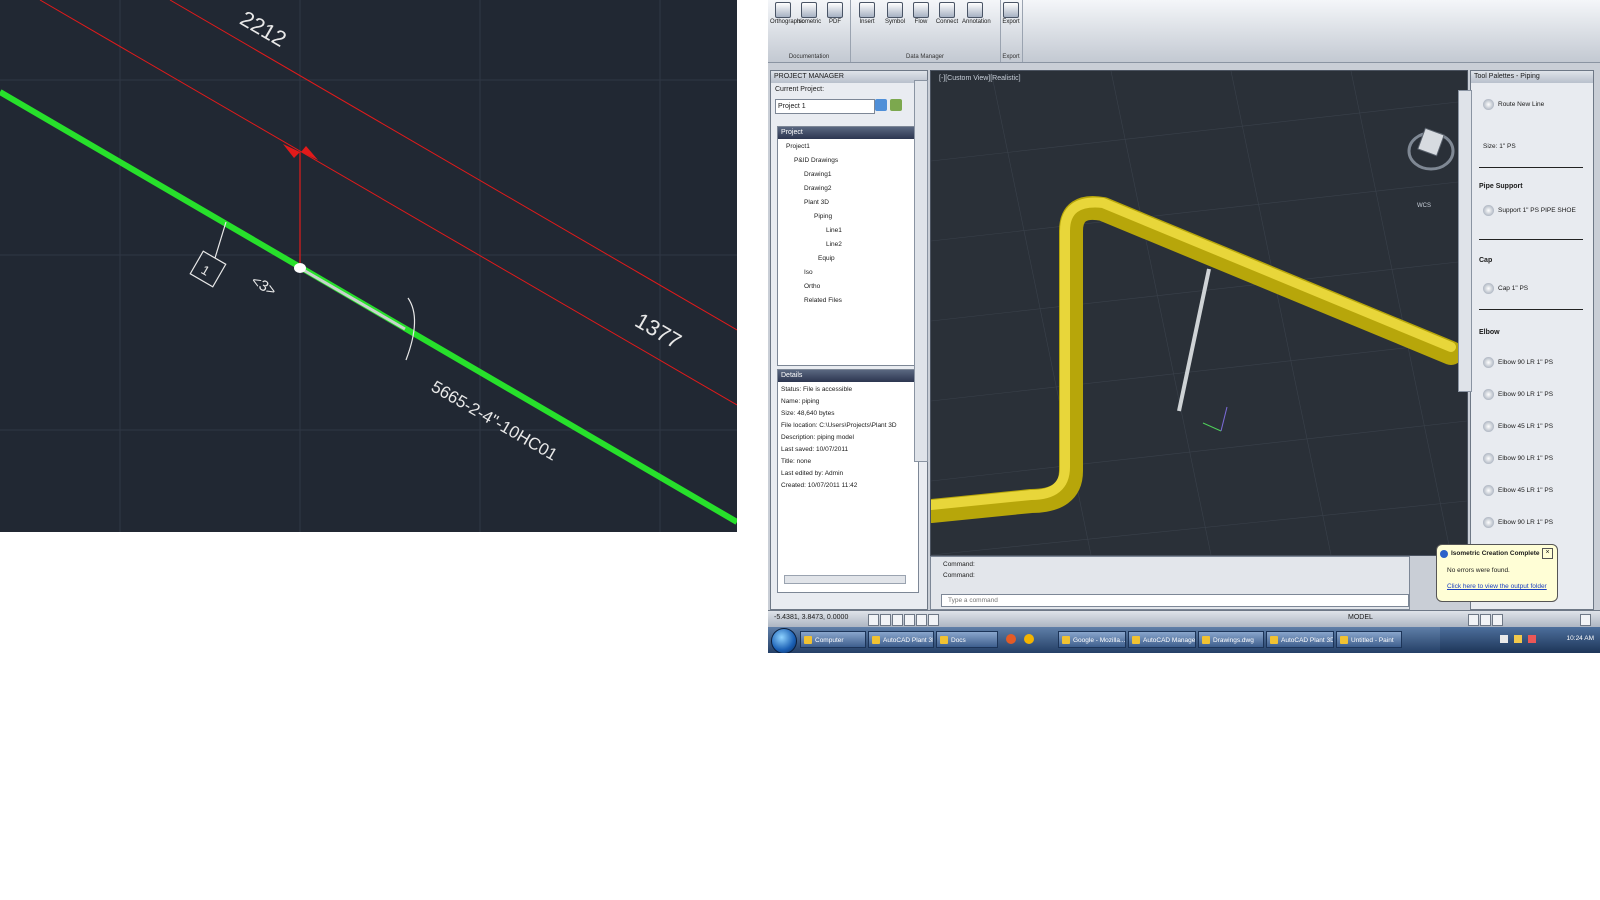 The width and height of the screenshot is (1600, 900). Describe the element at coordinates (897, 620) in the screenshot. I see `ortho-toggle` at that location.